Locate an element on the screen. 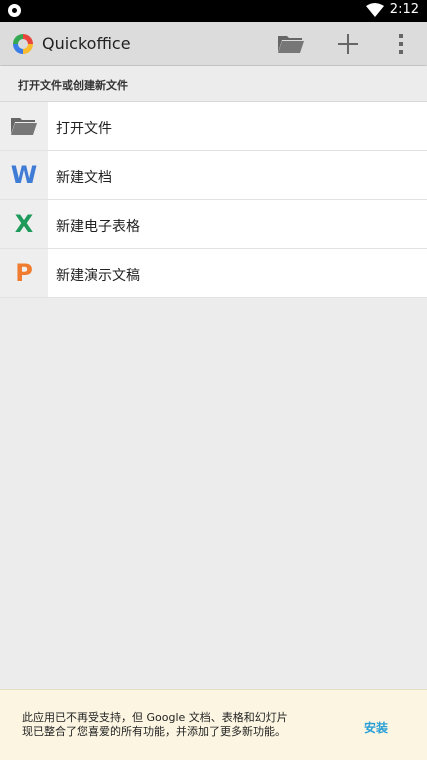  plus-icon is located at coordinates (348, 44).